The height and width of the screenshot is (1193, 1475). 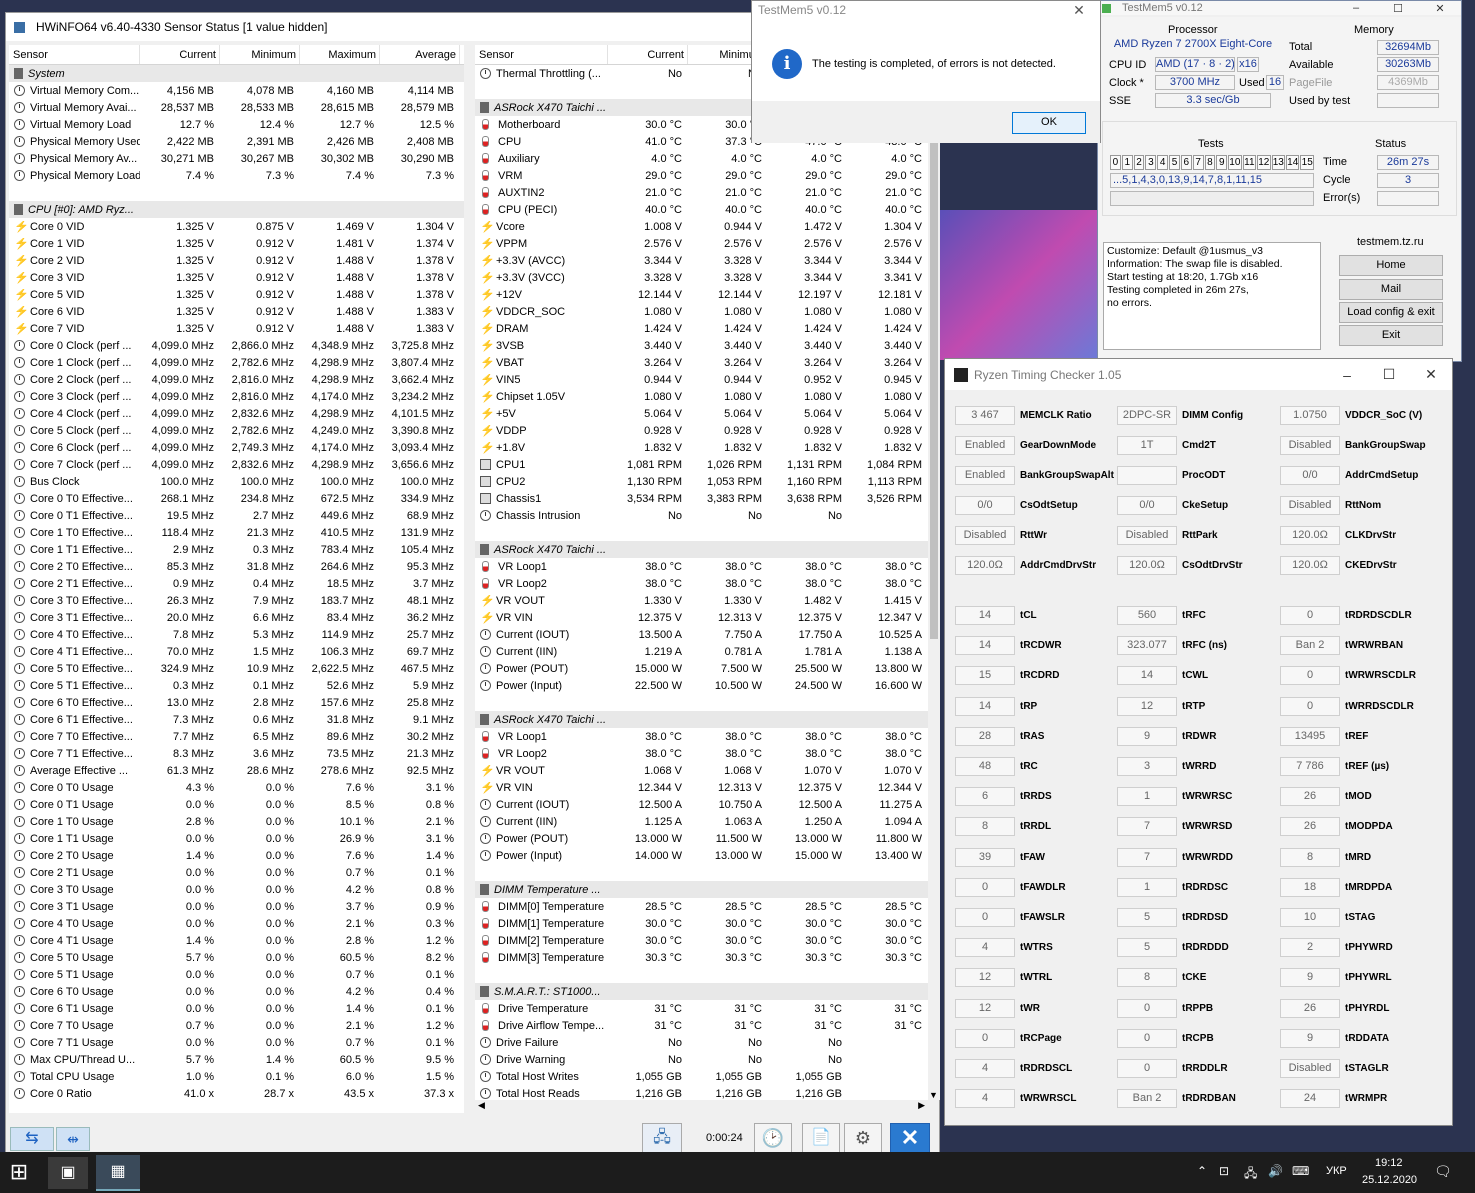 I want to click on scroll-down-arrow-icon: ▼, so click(x=933, y=1095).